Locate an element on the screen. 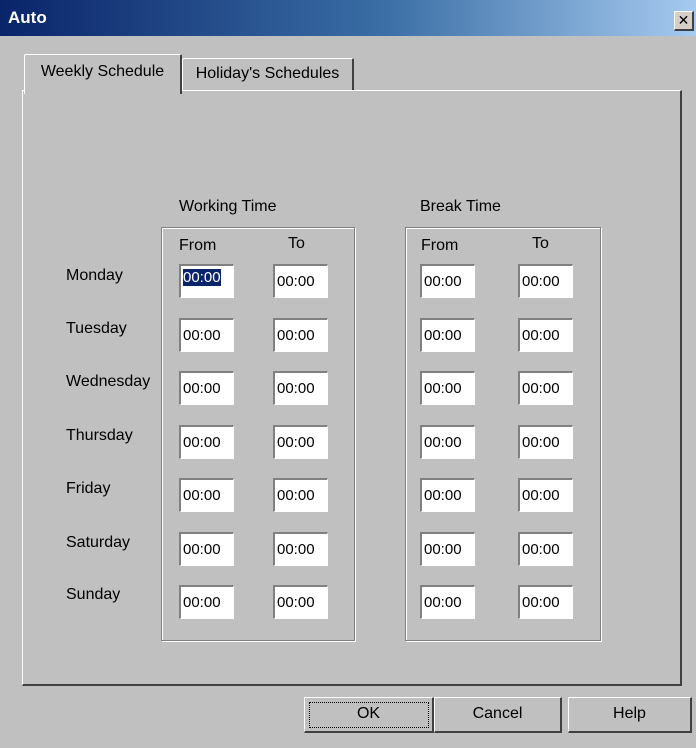  friday-break-from-input is located at coordinates (447, 495).